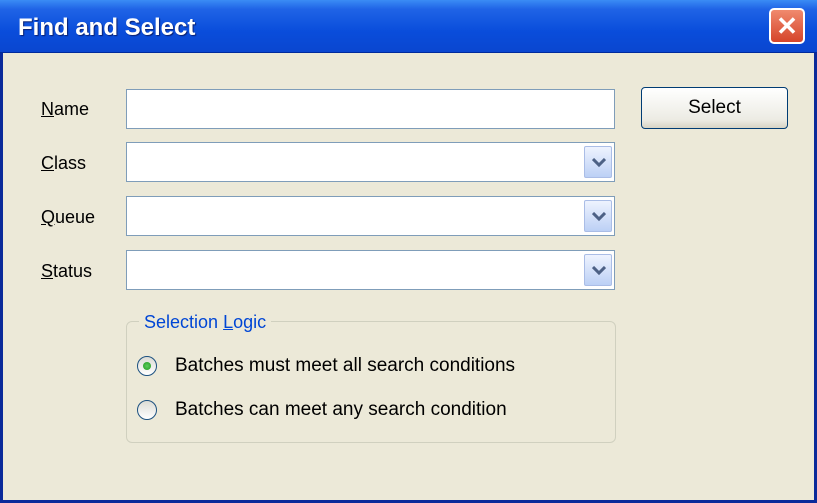  Describe the element at coordinates (345, 366) in the screenshot. I see `radio-label-all: Batches must meet all search conditions` at that location.